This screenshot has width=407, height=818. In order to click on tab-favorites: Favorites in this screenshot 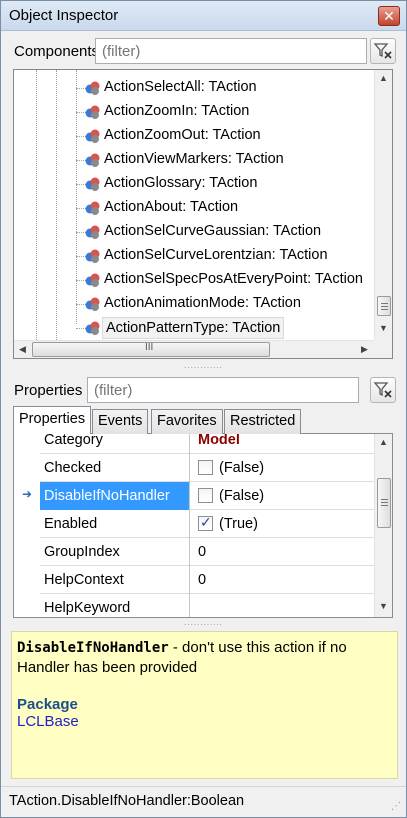, I will do `click(187, 421)`.